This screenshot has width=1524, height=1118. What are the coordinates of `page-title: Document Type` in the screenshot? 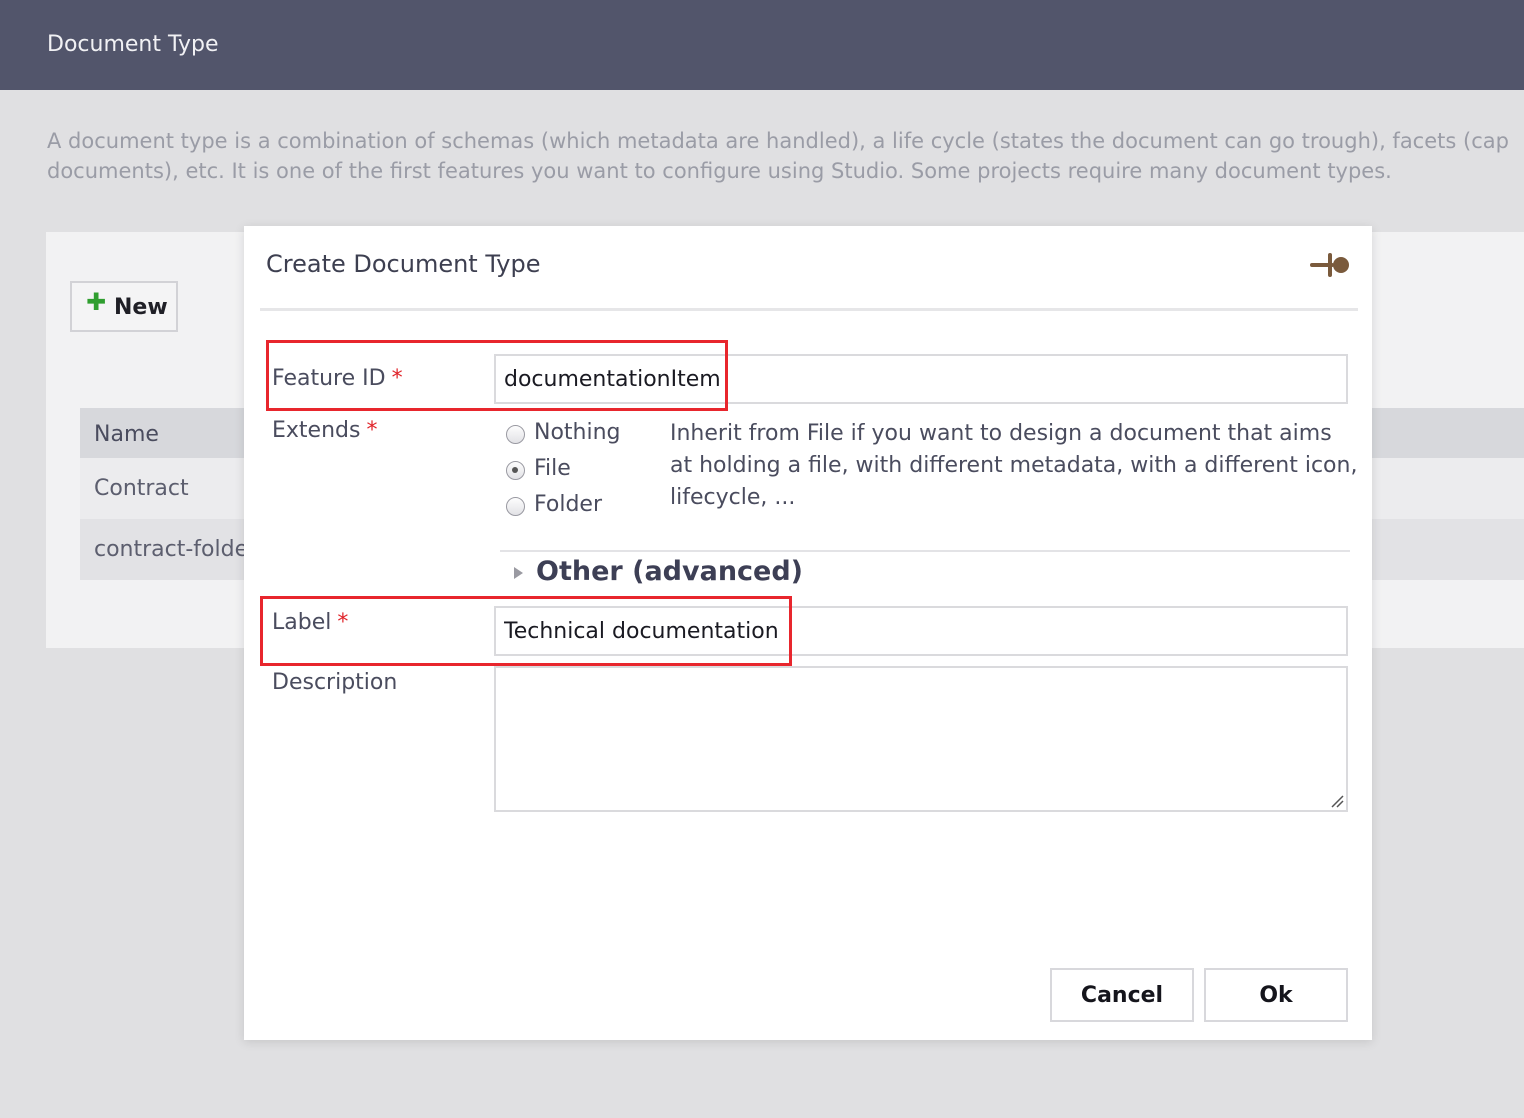 It's located at (133, 44).